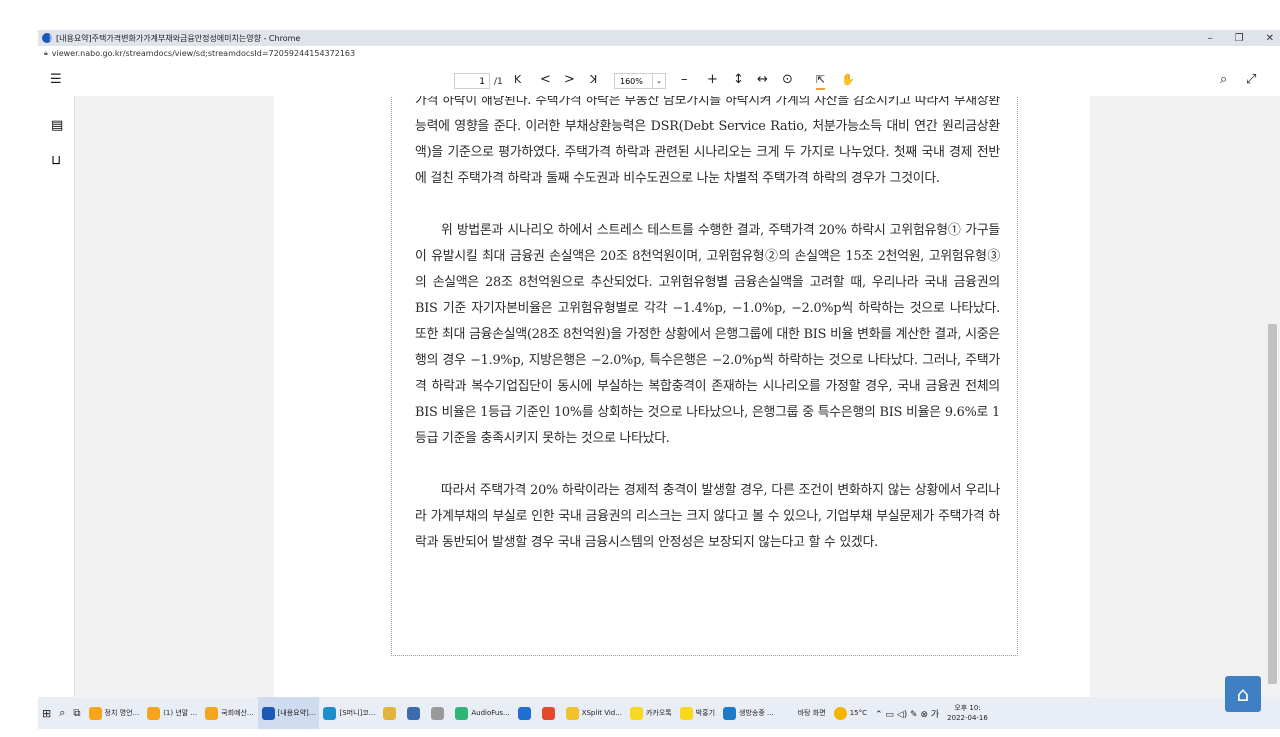 The height and width of the screenshot is (737, 1280). I want to click on vertical-scrollbar, so click(1272, 396).